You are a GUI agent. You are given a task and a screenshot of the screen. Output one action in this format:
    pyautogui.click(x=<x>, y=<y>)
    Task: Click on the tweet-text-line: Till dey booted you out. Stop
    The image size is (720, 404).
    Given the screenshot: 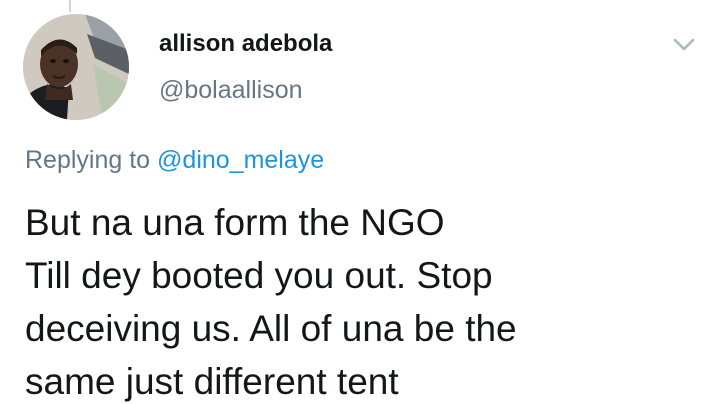 What is the action you would take?
    pyautogui.click(x=259, y=275)
    